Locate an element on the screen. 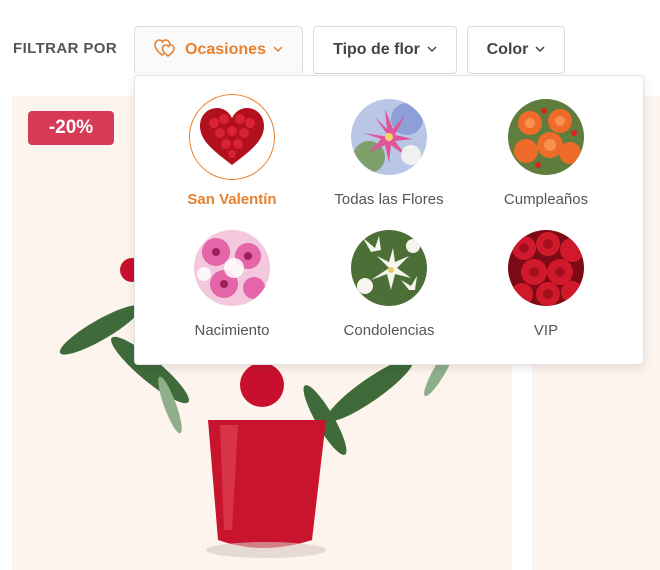 The image size is (660, 570). occasion-san-valentin: San Valentín is located at coordinates (232, 153).